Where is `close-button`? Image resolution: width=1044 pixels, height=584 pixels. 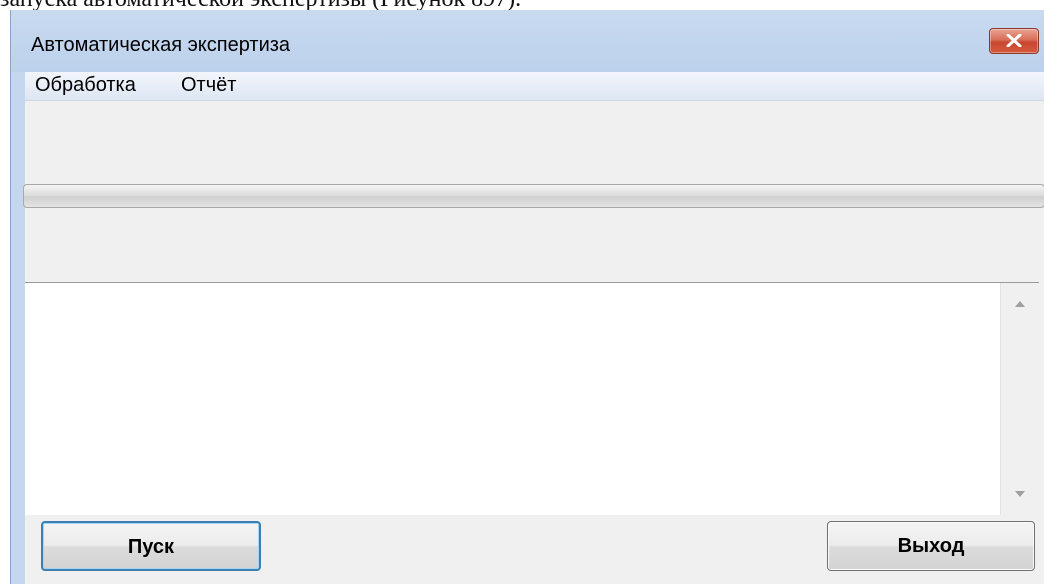 close-button is located at coordinates (1014, 41).